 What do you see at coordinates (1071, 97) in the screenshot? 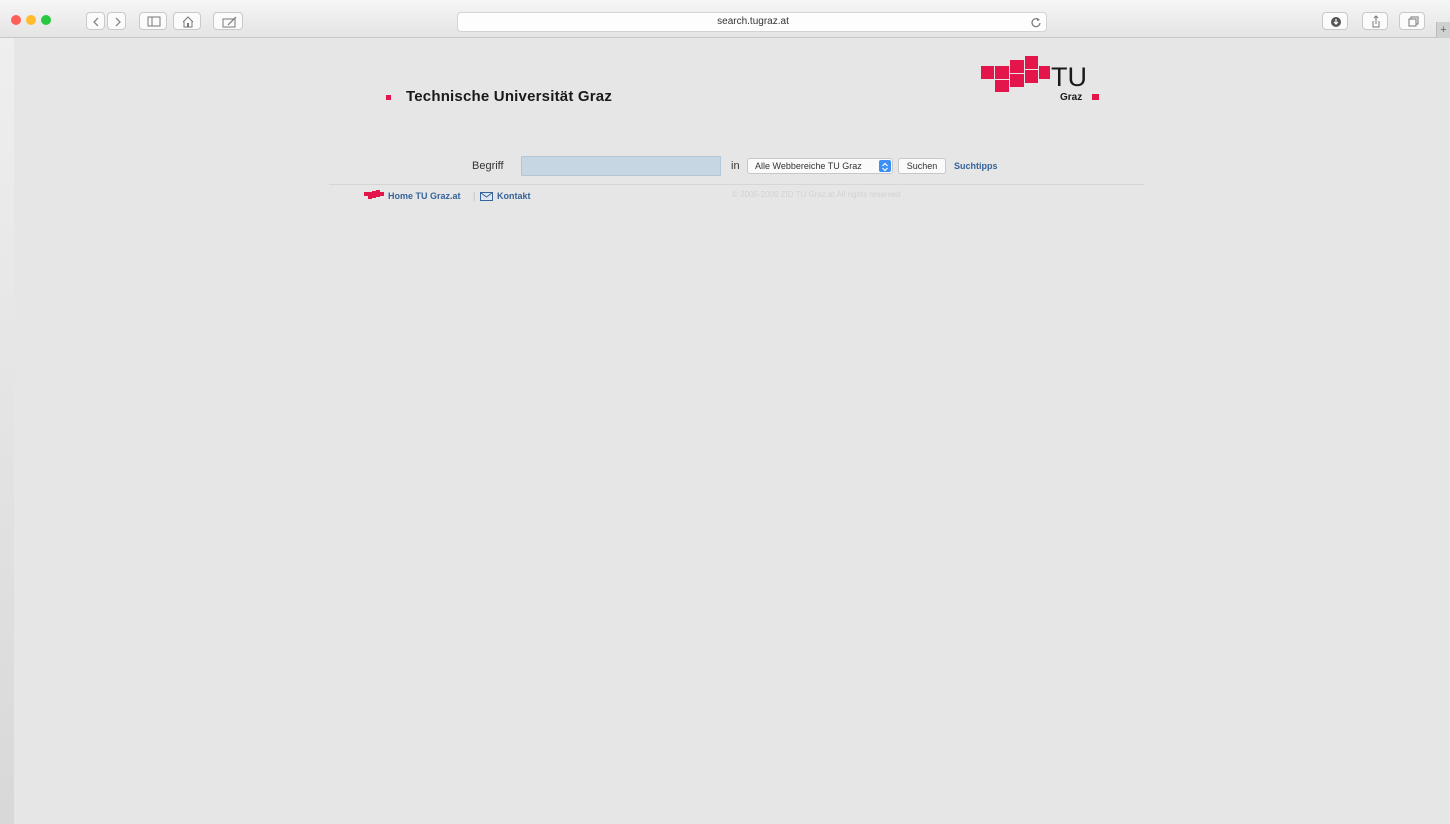
I see `logo-graz-text: Graz` at bounding box center [1071, 97].